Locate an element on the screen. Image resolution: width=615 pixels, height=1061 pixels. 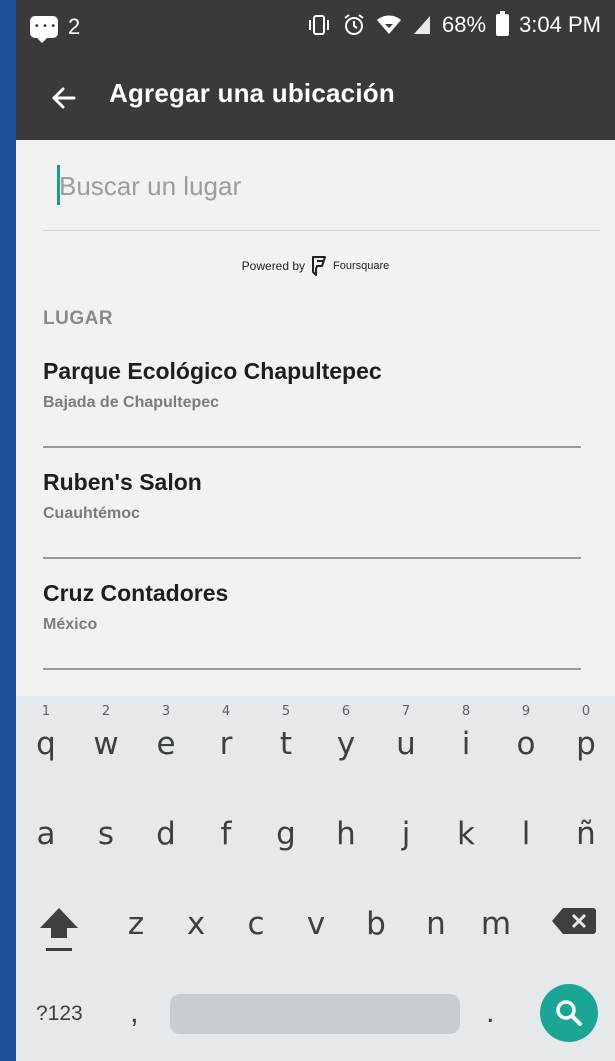
key-label: m is located at coordinates (496, 924).